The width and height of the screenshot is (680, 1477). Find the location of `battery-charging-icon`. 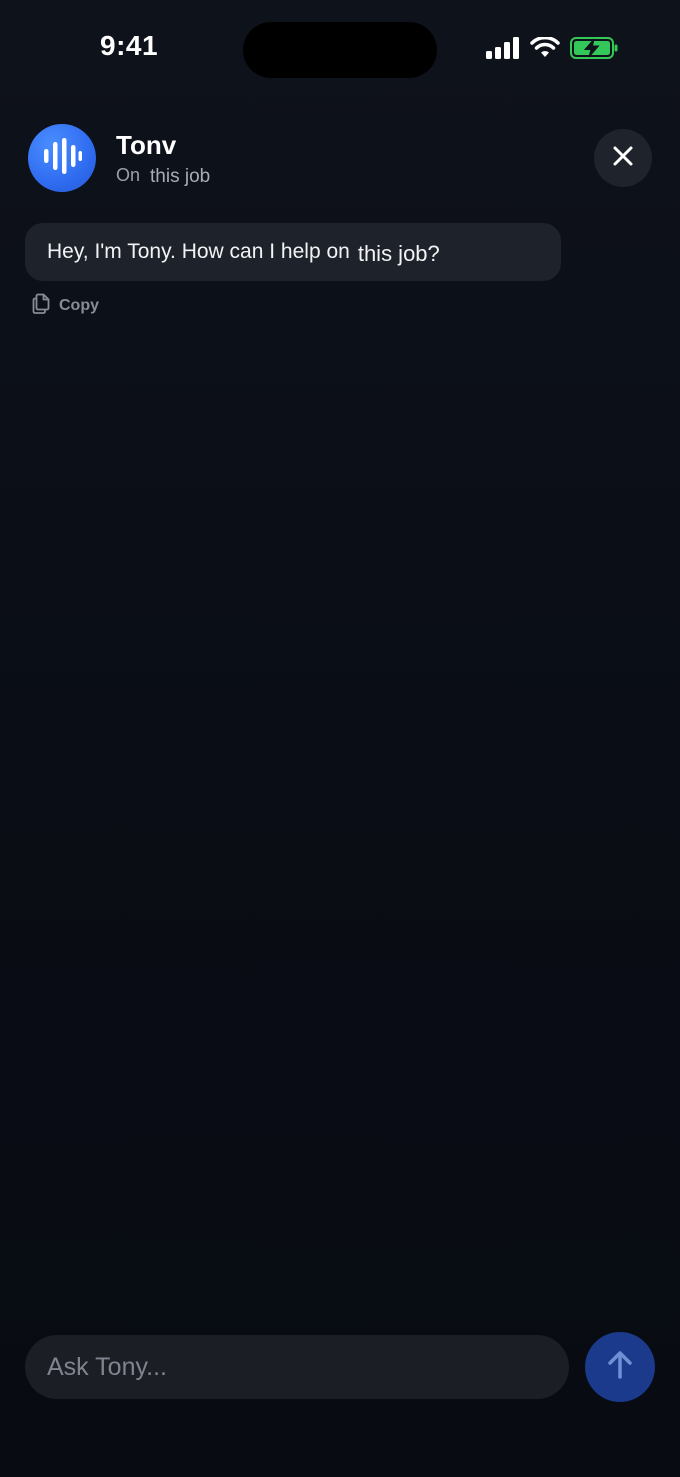

battery-charging-icon is located at coordinates (594, 50).